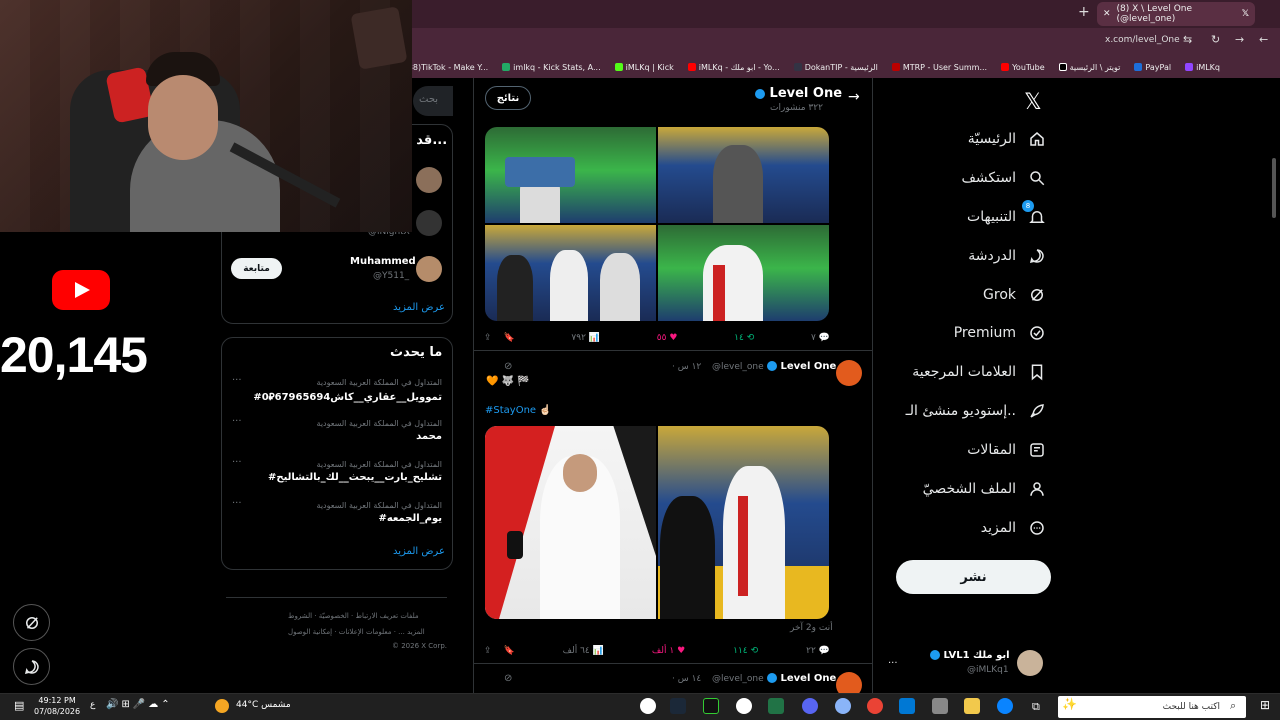 This screenshot has width=1280, height=720. I want to click on app-icon, so click(711, 706).